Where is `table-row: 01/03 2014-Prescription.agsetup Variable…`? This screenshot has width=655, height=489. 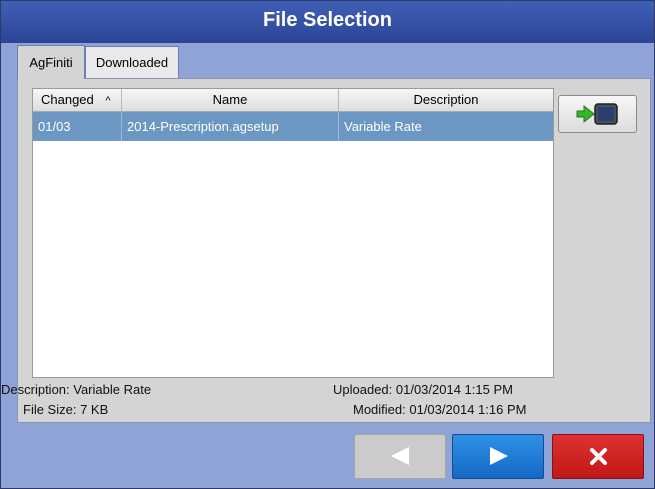 table-row: 01/03 2014-Prescription.agsetup Variable… is located at coordinates (293, 126).